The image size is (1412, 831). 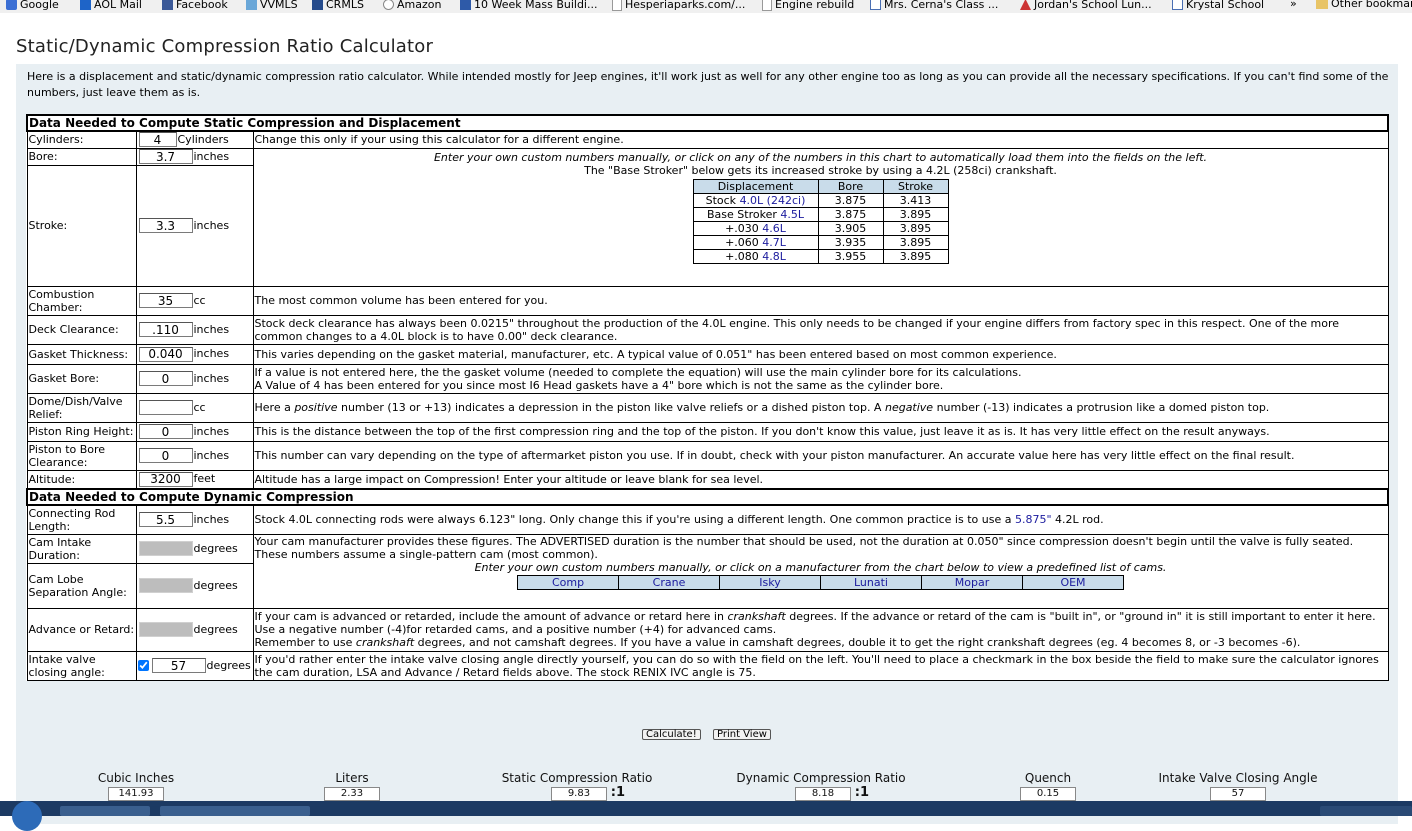 What do you see at coordinates (1364, 4) in the screenshot?
I see `bookmark-other: Other bookmarks` at bounding box center [1364, 4].